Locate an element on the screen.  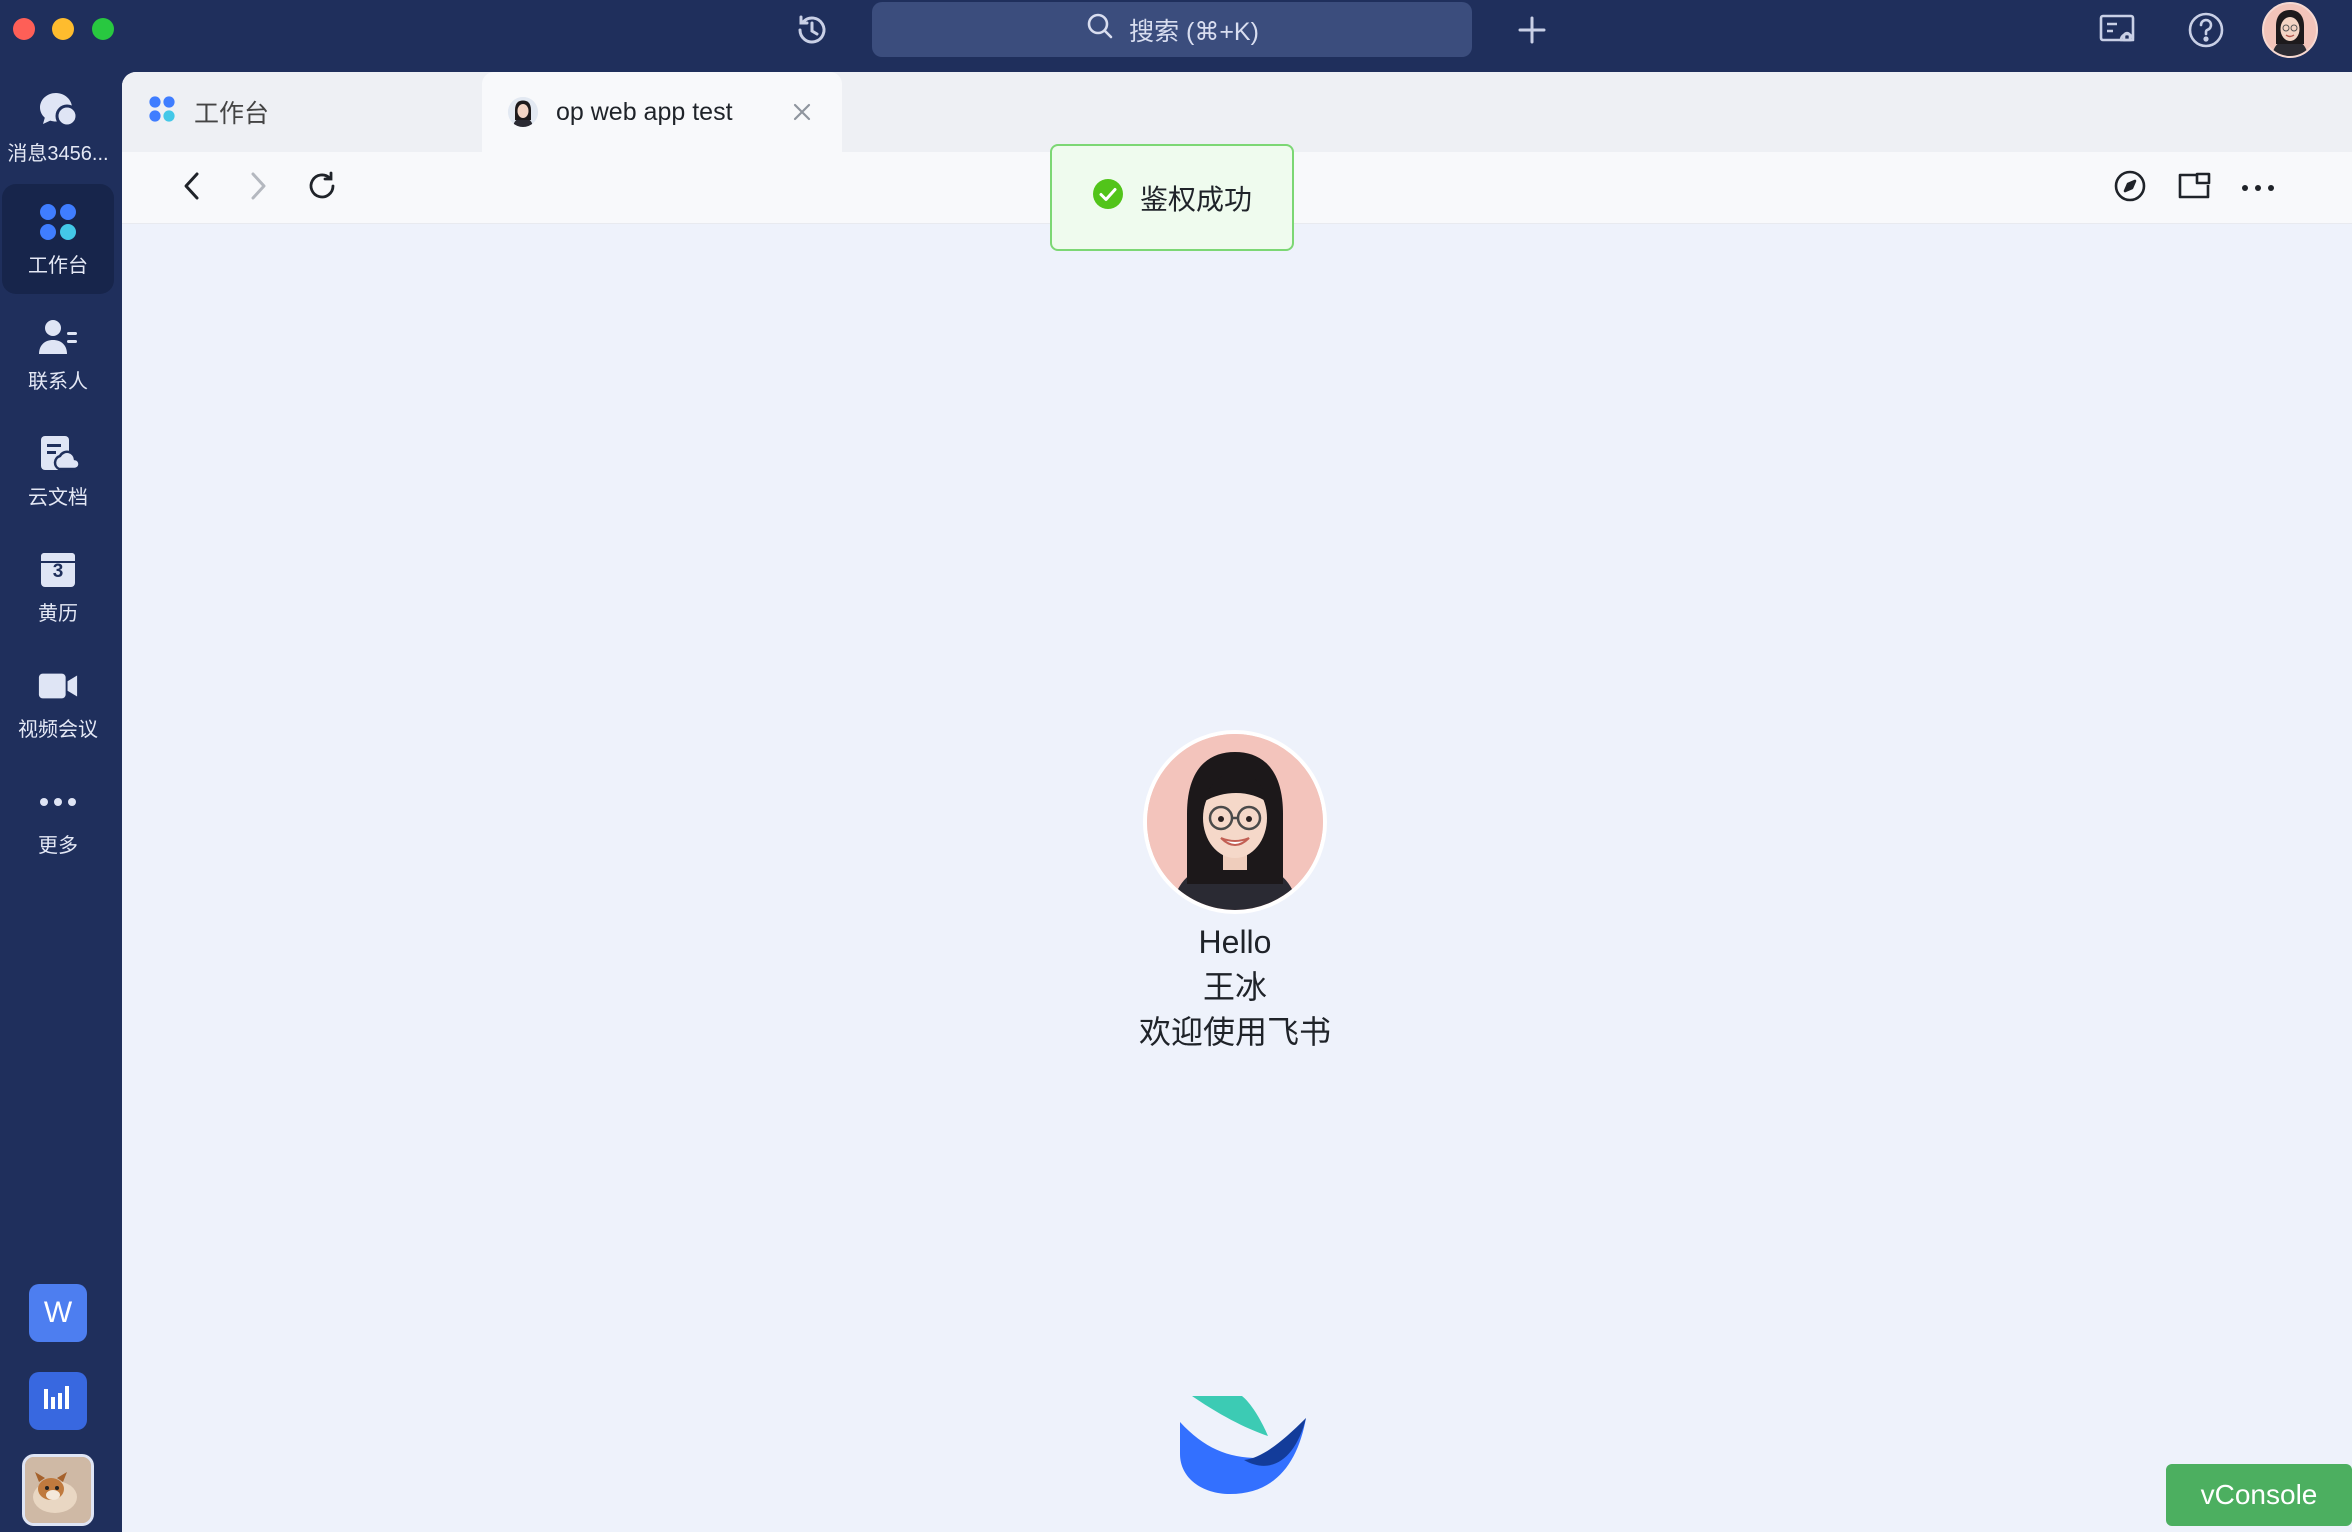
success-toast: 鉴权成功 is located at coordinates (1172, 197).